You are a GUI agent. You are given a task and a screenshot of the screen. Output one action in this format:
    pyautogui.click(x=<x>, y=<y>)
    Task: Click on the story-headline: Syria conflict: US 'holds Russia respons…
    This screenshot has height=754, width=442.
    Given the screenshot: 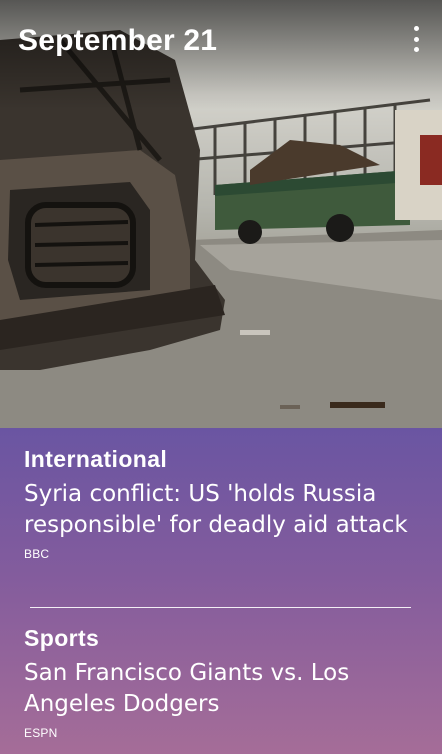 What is the action you would take?
    pyautogui.click(x=220, y=510)
    